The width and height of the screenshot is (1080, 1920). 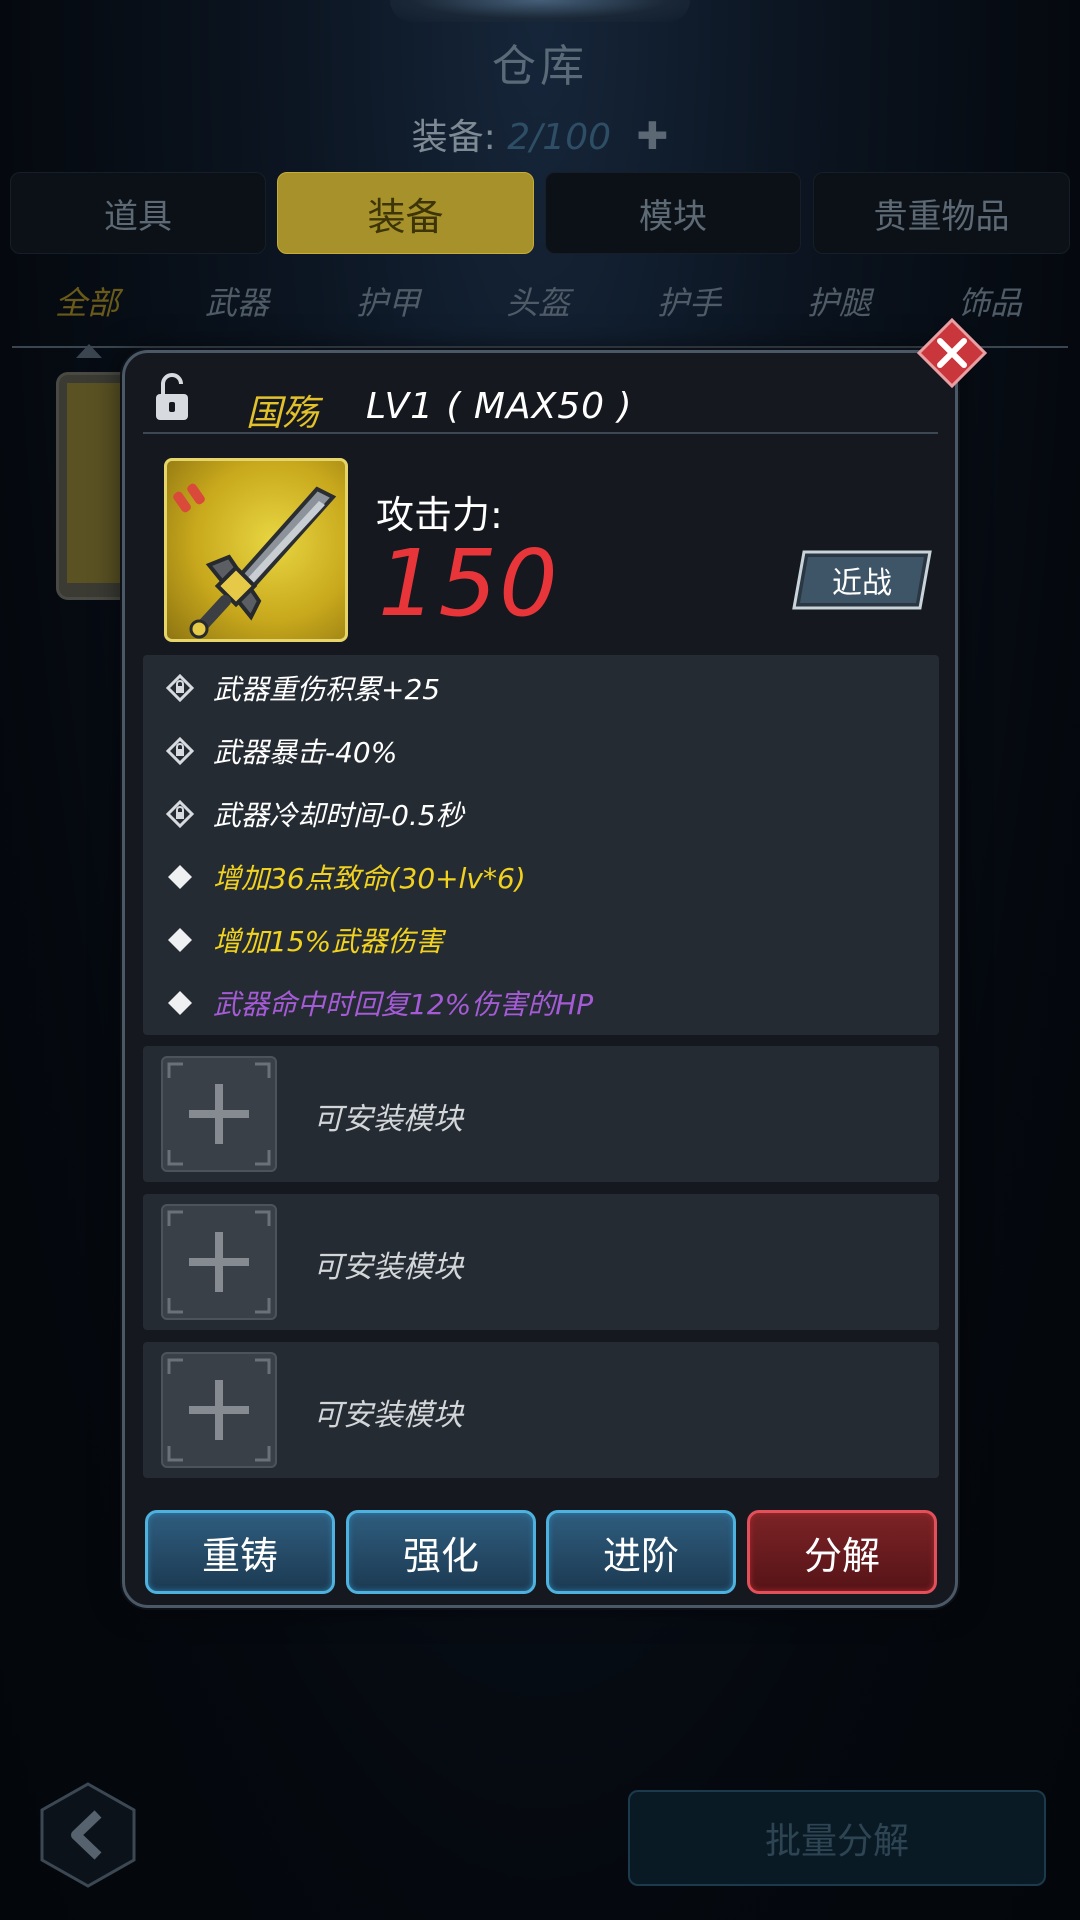 I want to click on subtab-weapons: 武器, so click(x=237, y=301).